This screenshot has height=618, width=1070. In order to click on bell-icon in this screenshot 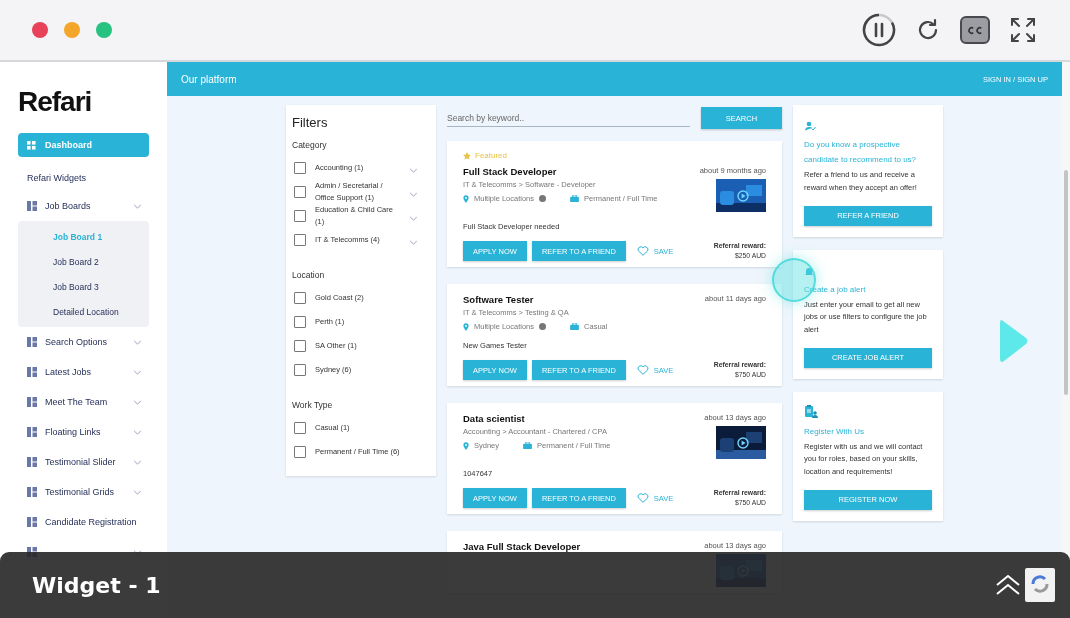, I will do `click(809, 270)`.